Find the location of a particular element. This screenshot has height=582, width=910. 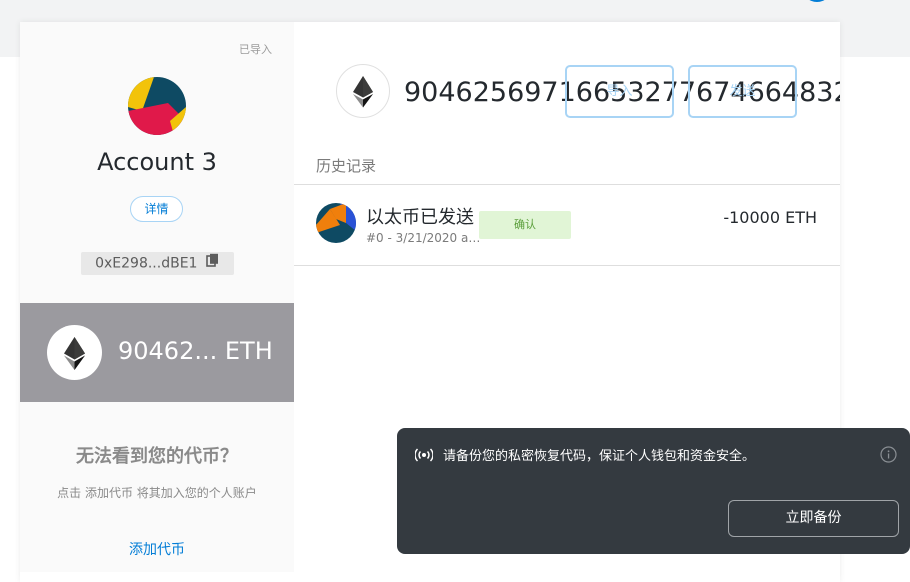

backup-now-button: 立即备份 is located at coordinates (813, 518).